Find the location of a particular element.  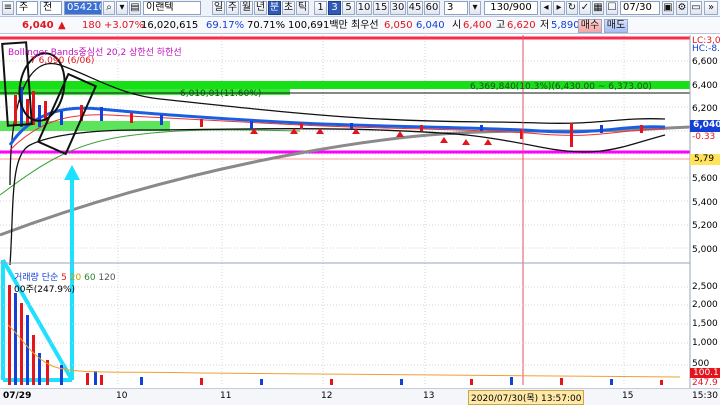

lock-icon: ▣ is located at coordinates (668, 8).